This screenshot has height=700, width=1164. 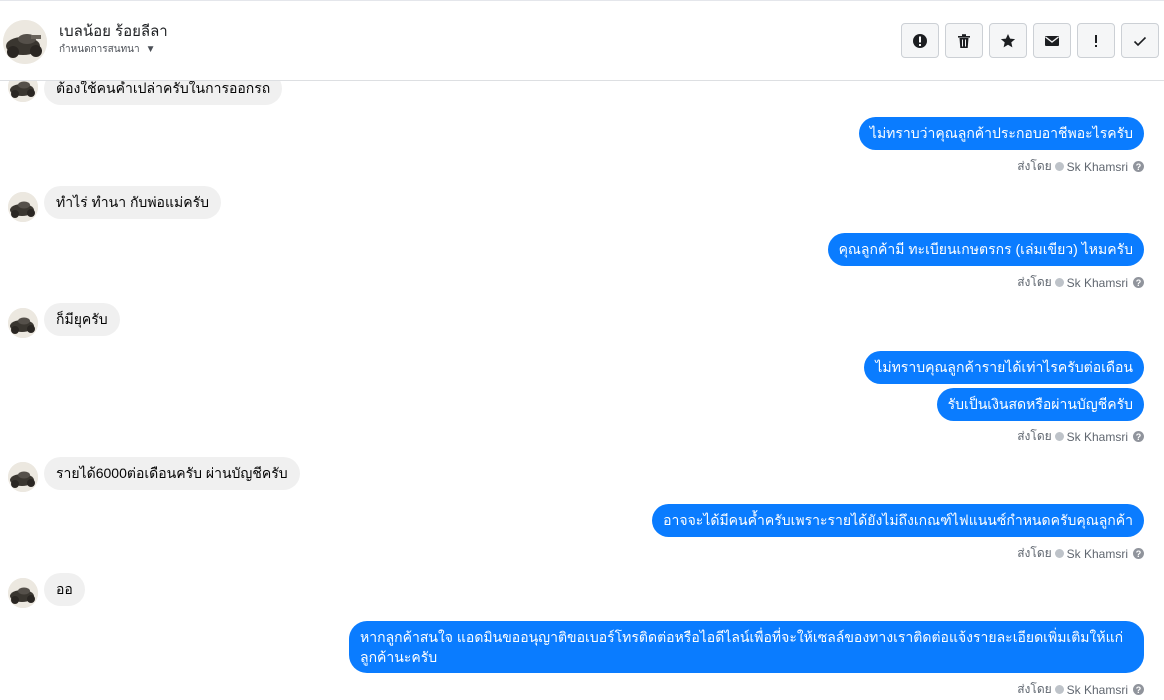 What do you see at coordinates (113, 31) in the screenshot?
I see `contact-name: เบลน้อย ร้อยลีลา` at bounding box center [113, 31].